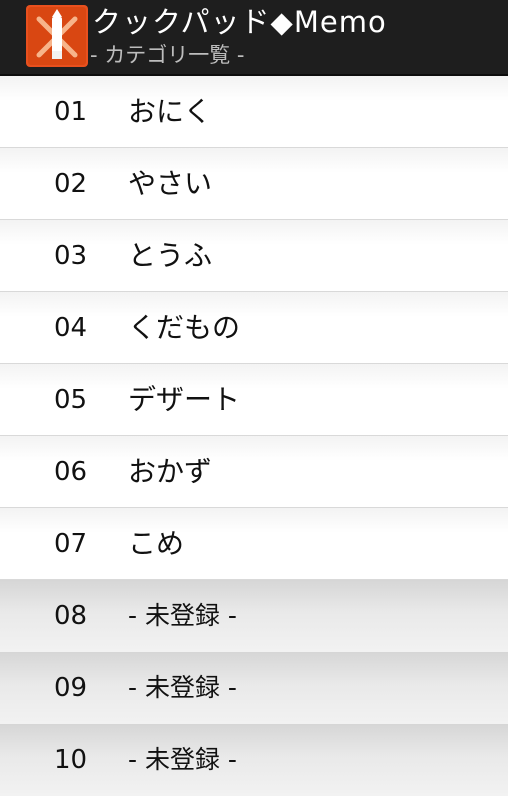 This screenshot has height=800, width=508. Describe the element at coordinates (156, 543) in the screenshot. I see `category-name: こめ` at that location.